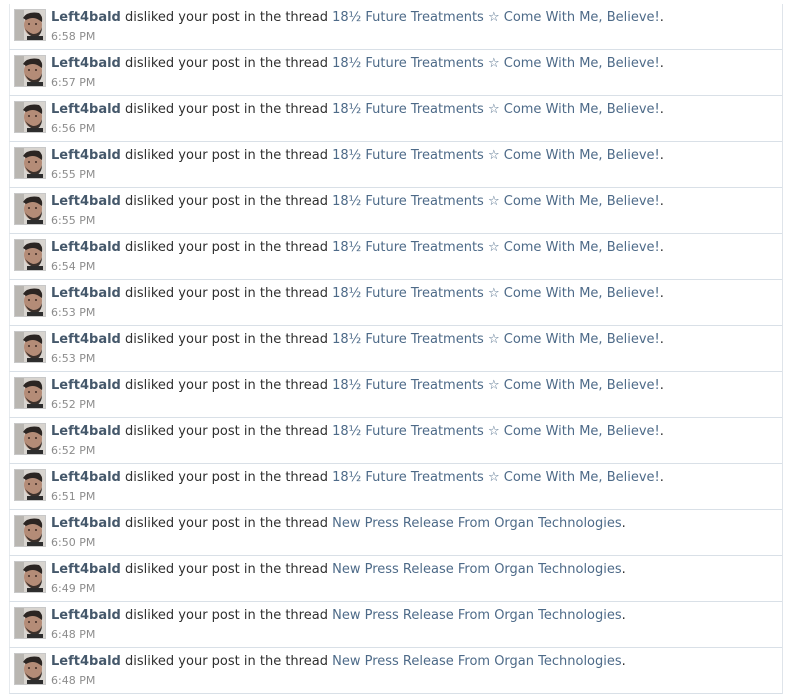  What do you see at coordinates (73, 634) in the screenshot?
I see `alert-timestamp: 6:48 PM` at bounding box center [73, 634].